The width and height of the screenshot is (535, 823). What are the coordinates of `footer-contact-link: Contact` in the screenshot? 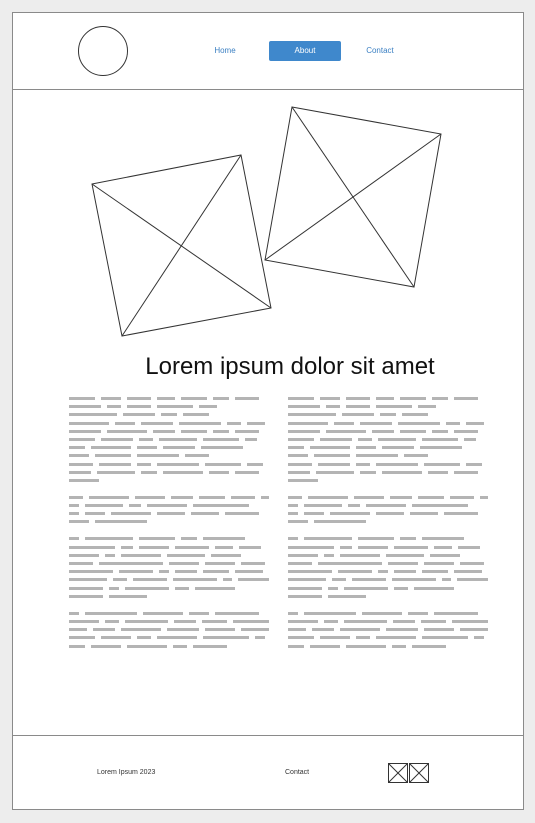 It's located at (297, 772).